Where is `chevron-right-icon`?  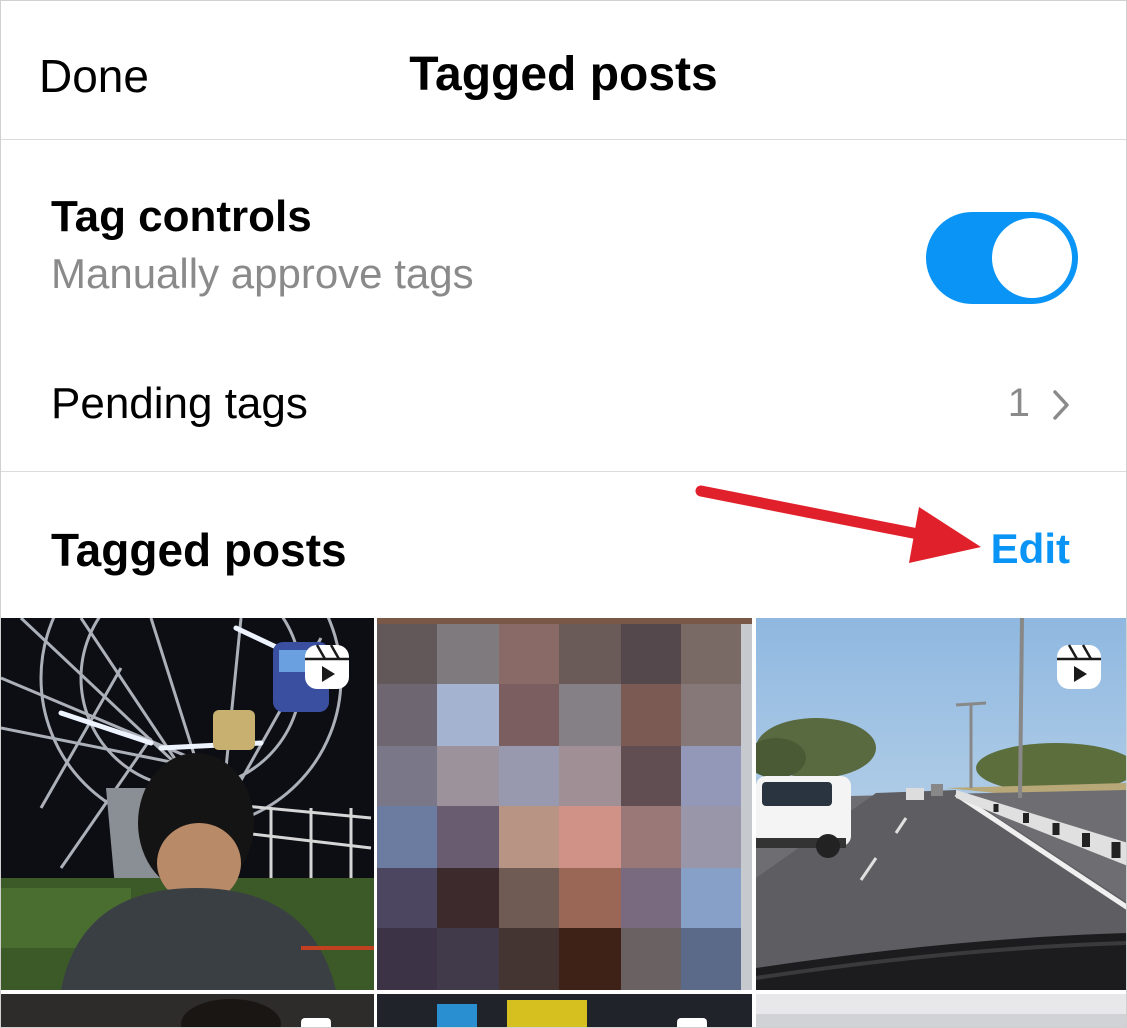 chevron-right-icon is located at coordinates (1061, 405).